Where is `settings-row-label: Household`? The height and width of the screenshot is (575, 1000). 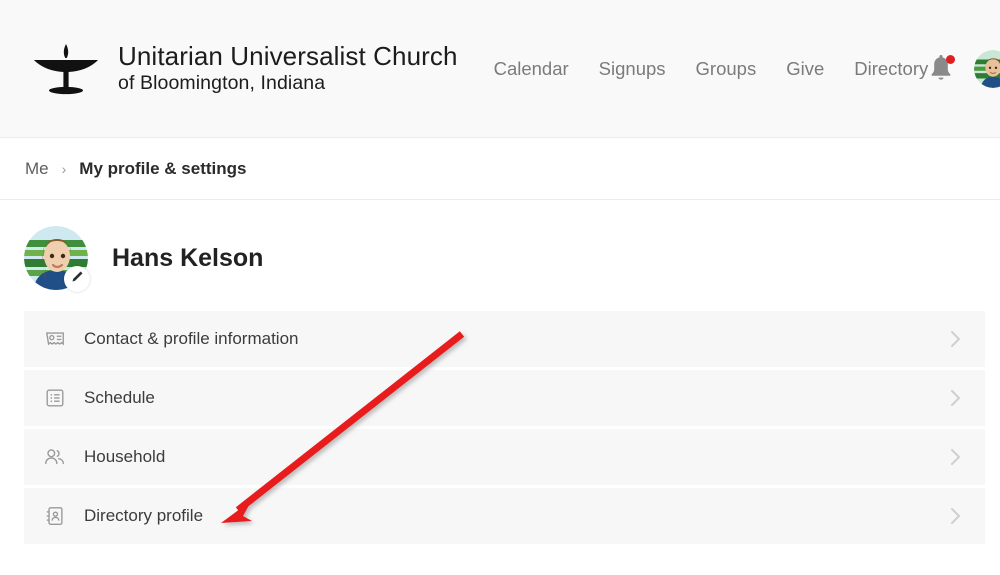 settings-row-label: Household is located at coordinates (125, 456).